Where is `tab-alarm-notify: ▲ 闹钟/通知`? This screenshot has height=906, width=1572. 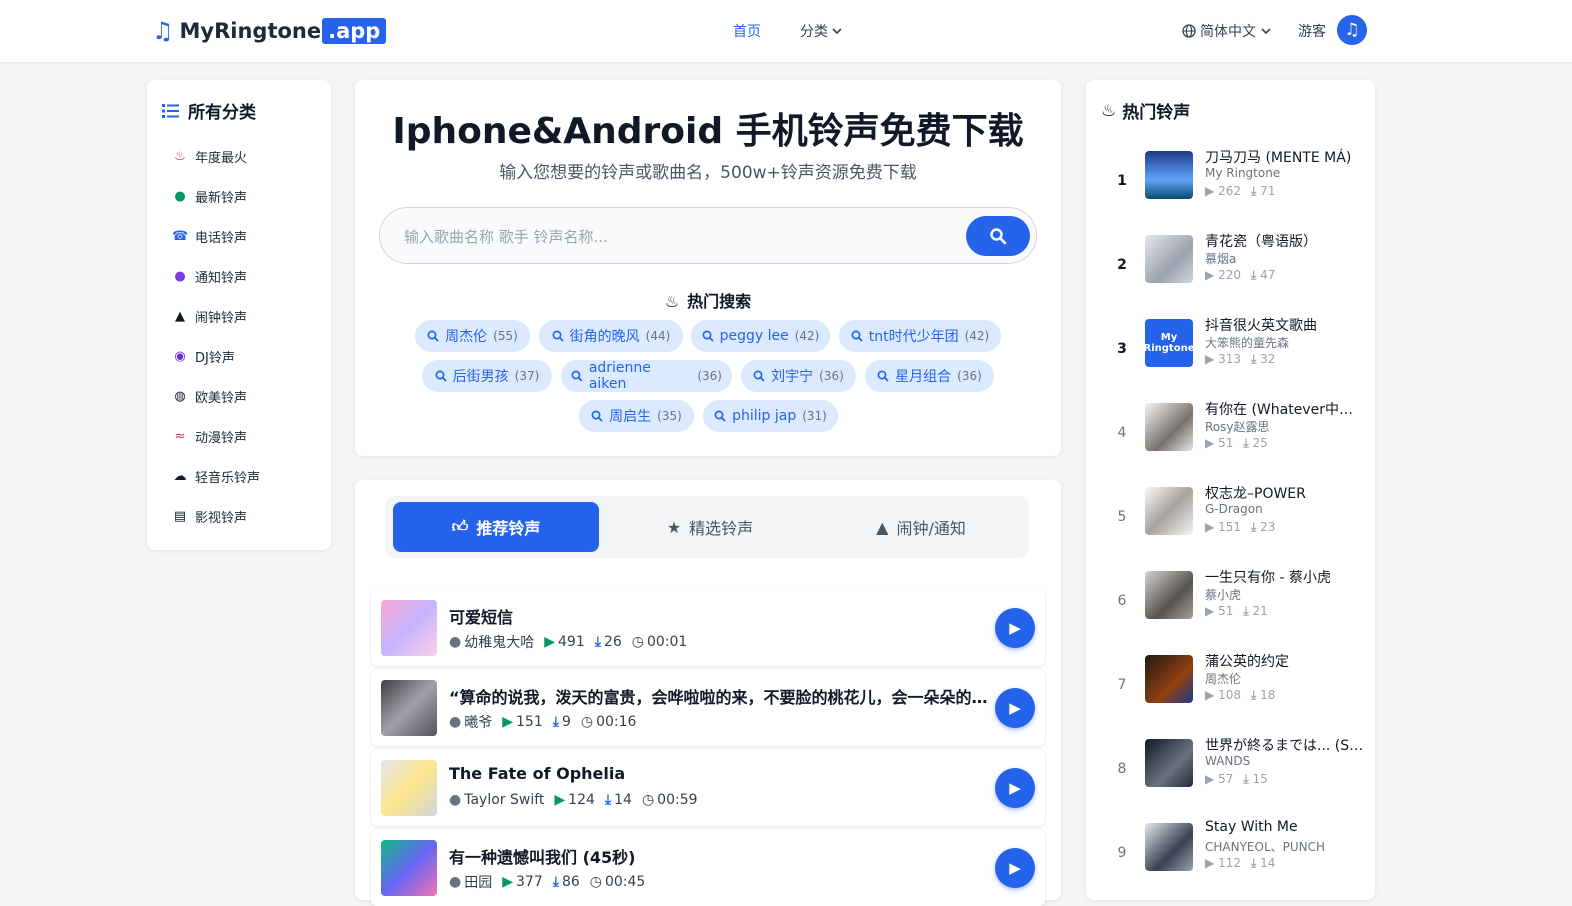
tab-alarm-notify: ▲ 闹钟/通知 is located at coordinates (921, 527).